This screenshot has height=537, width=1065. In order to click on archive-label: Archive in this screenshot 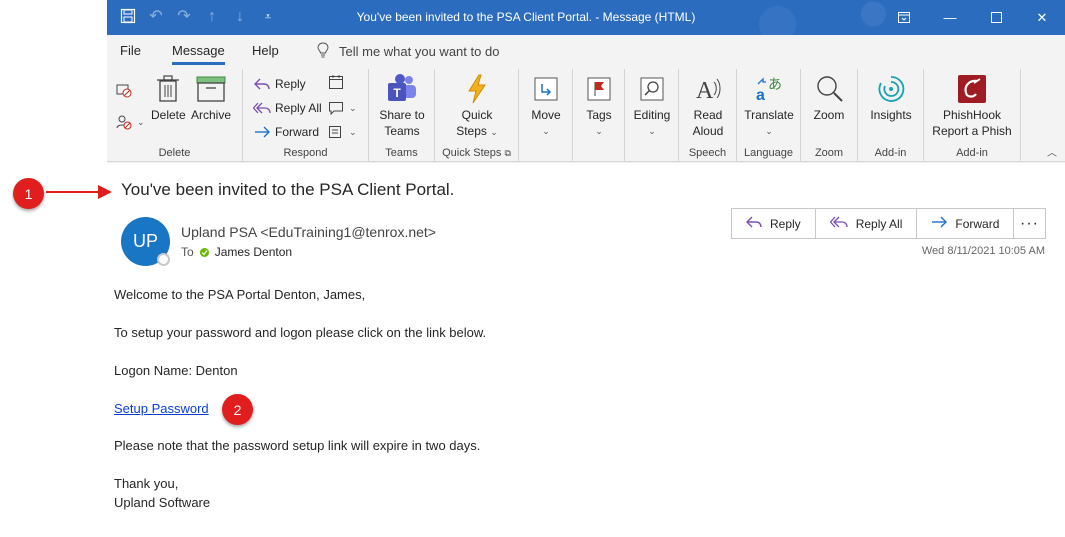, I will do `click(211, 115)`.